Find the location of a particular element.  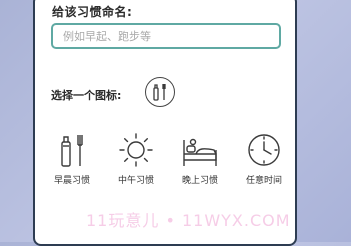

icon-option-label: 晚上习惯 is located at coordinates (199, 181).